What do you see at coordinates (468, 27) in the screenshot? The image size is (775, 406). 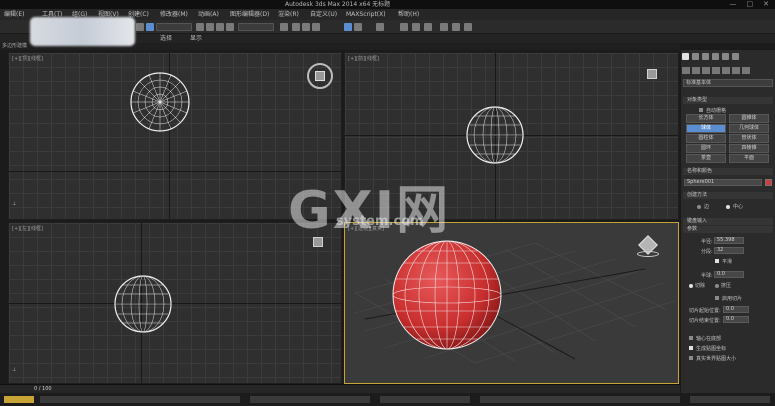 I see `render-icon` at bounding box center [468, 27].